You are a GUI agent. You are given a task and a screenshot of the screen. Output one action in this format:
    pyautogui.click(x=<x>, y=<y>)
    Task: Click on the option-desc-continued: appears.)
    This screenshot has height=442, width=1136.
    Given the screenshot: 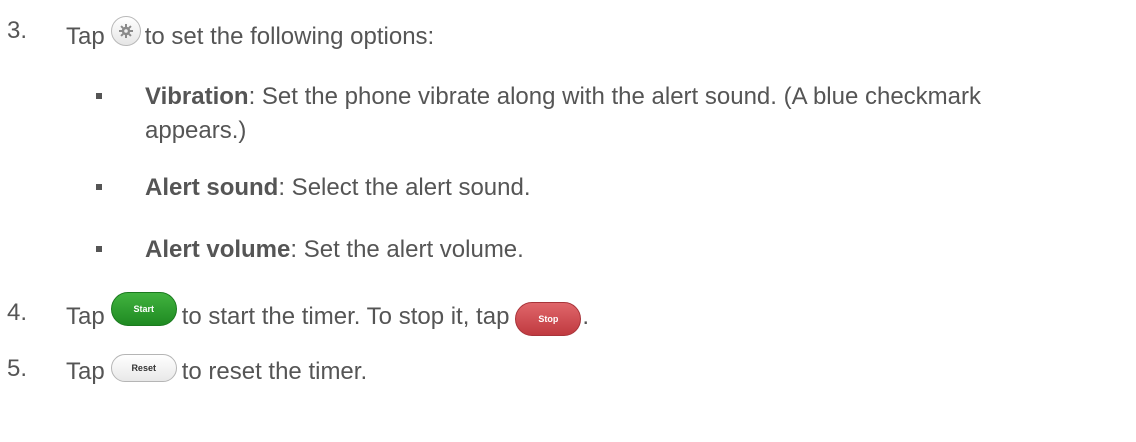 What is the action you would take?
    pyautogui.click(x=196, y=130)
    